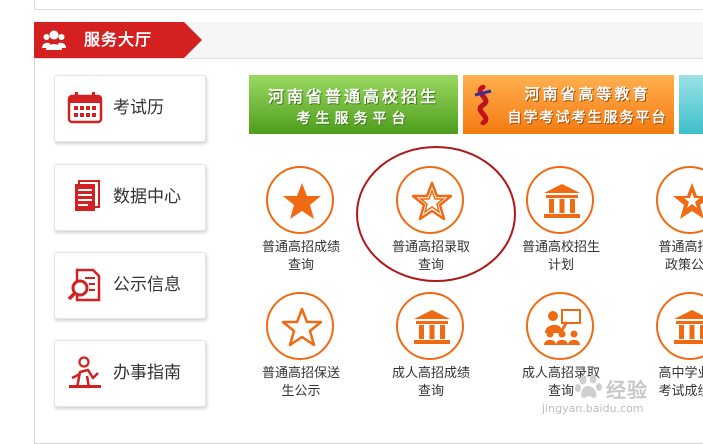  Describe the element at coordinates (147, 285) in the screenshot. I see `sidebar-item-label: 公示信息` at that location.